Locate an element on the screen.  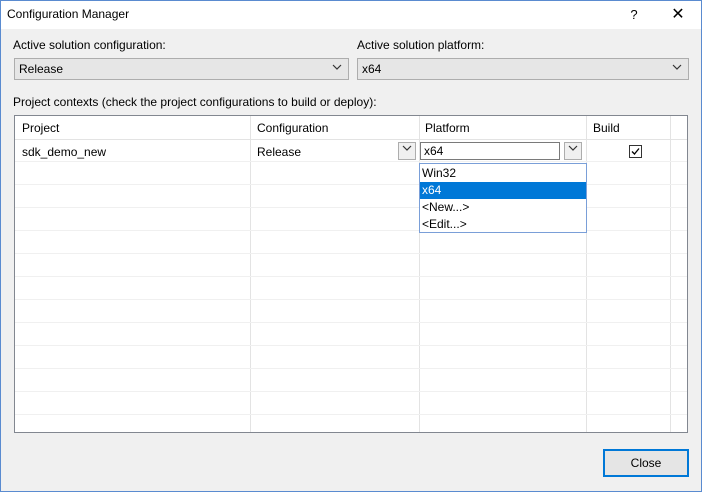
project-name-cell: sdk_demo_new is located at coordinates (64, 152).